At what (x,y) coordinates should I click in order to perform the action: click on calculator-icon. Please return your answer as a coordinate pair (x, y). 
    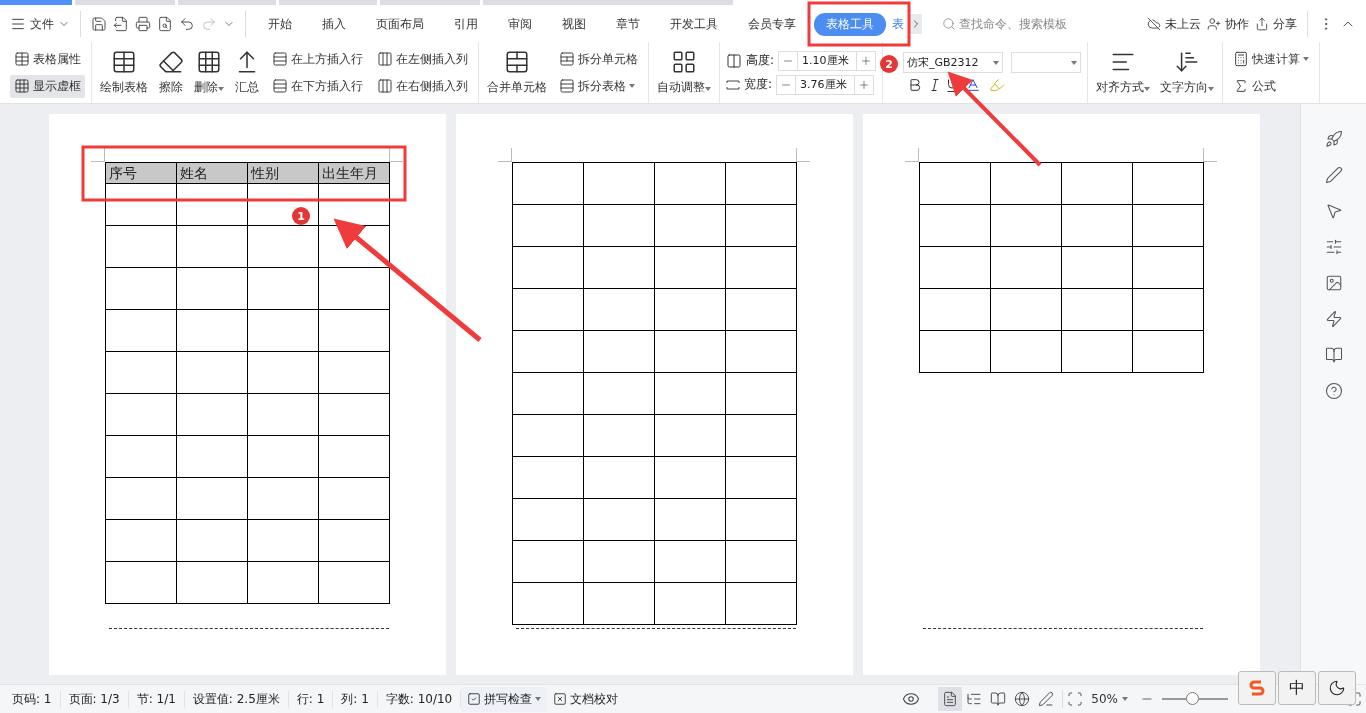
    Looking at the image, I should click on (1241, 59).